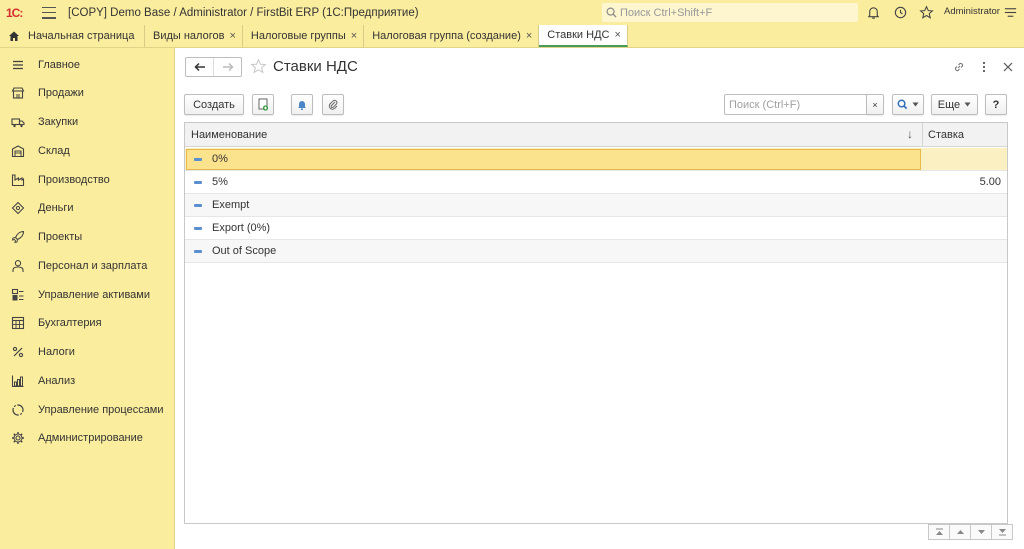  Describe the element at coordinates (90, 438) in the screenshot. I see `sidebar-item-label: Администрирование` at that location.